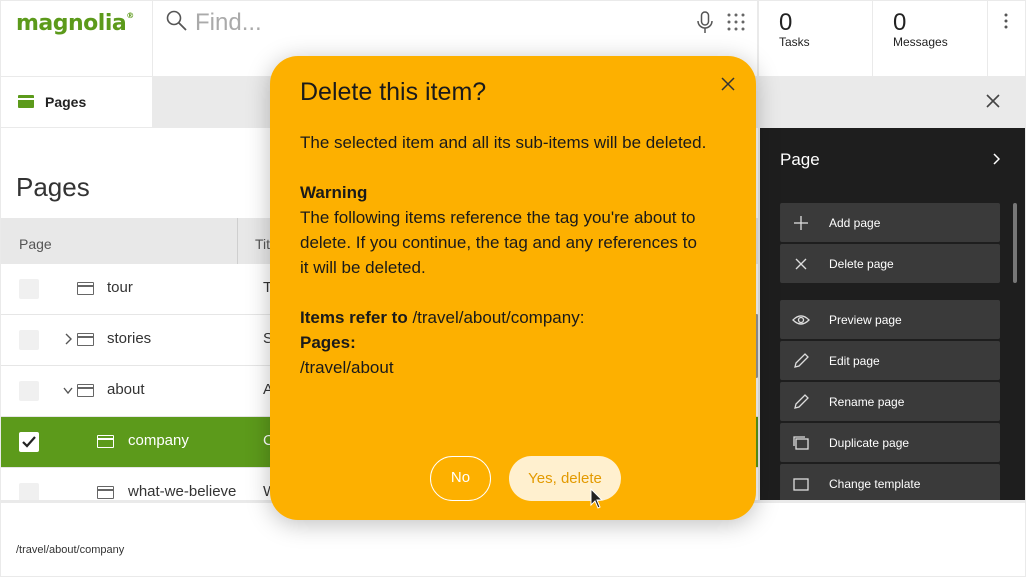 The image size is (1026, 577). What do you see at coordinates (435, 23) in the screenshot?
I see `search-input` at bounding box center [435, 23].